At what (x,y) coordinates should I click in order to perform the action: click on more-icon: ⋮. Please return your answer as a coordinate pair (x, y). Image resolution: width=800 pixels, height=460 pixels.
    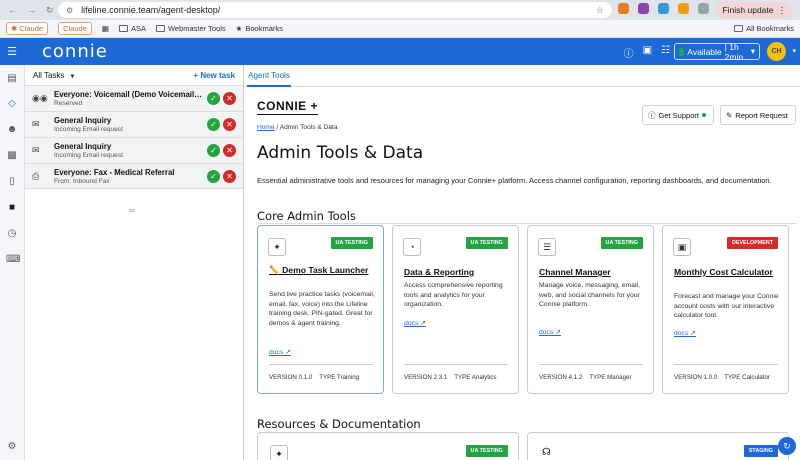
    Looking at the image, I should click on (782, 9).